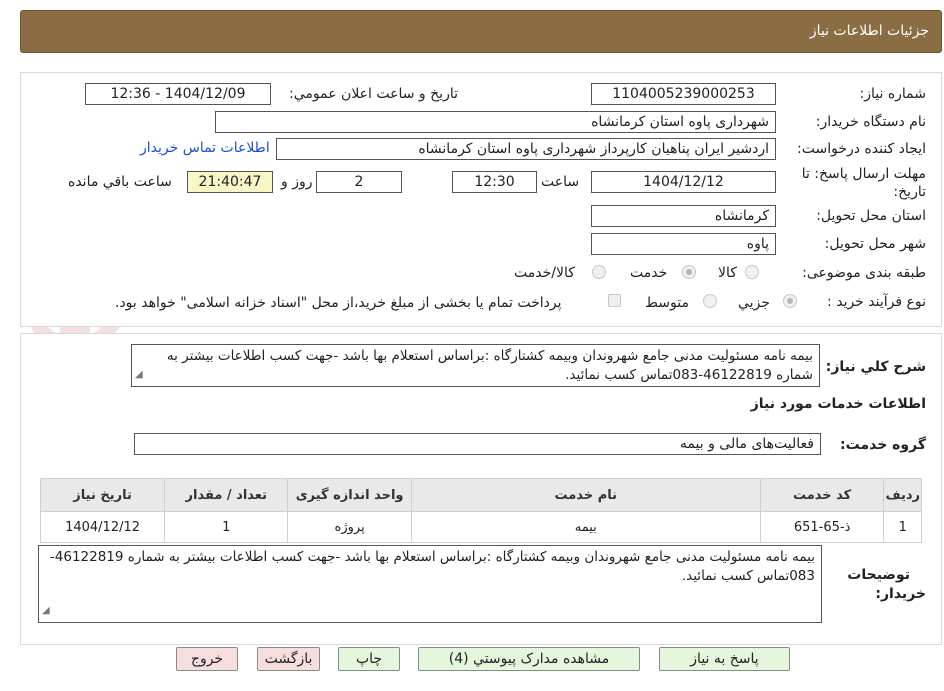 Image resolution: width=944 pixels, height=691 pixels. What do you see at coordinates (205, 148) in the screenshot?
I see `buyer-contact-link: اطلاعات تماس خریدار` at bounding box center [205, 148].